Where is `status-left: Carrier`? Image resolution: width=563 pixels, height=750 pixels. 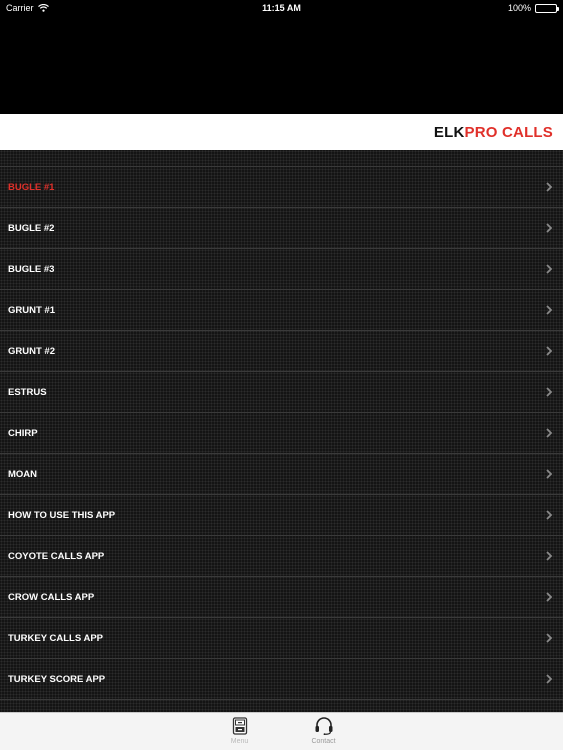
status-left: Carrier is located at coordinates (27, 8).